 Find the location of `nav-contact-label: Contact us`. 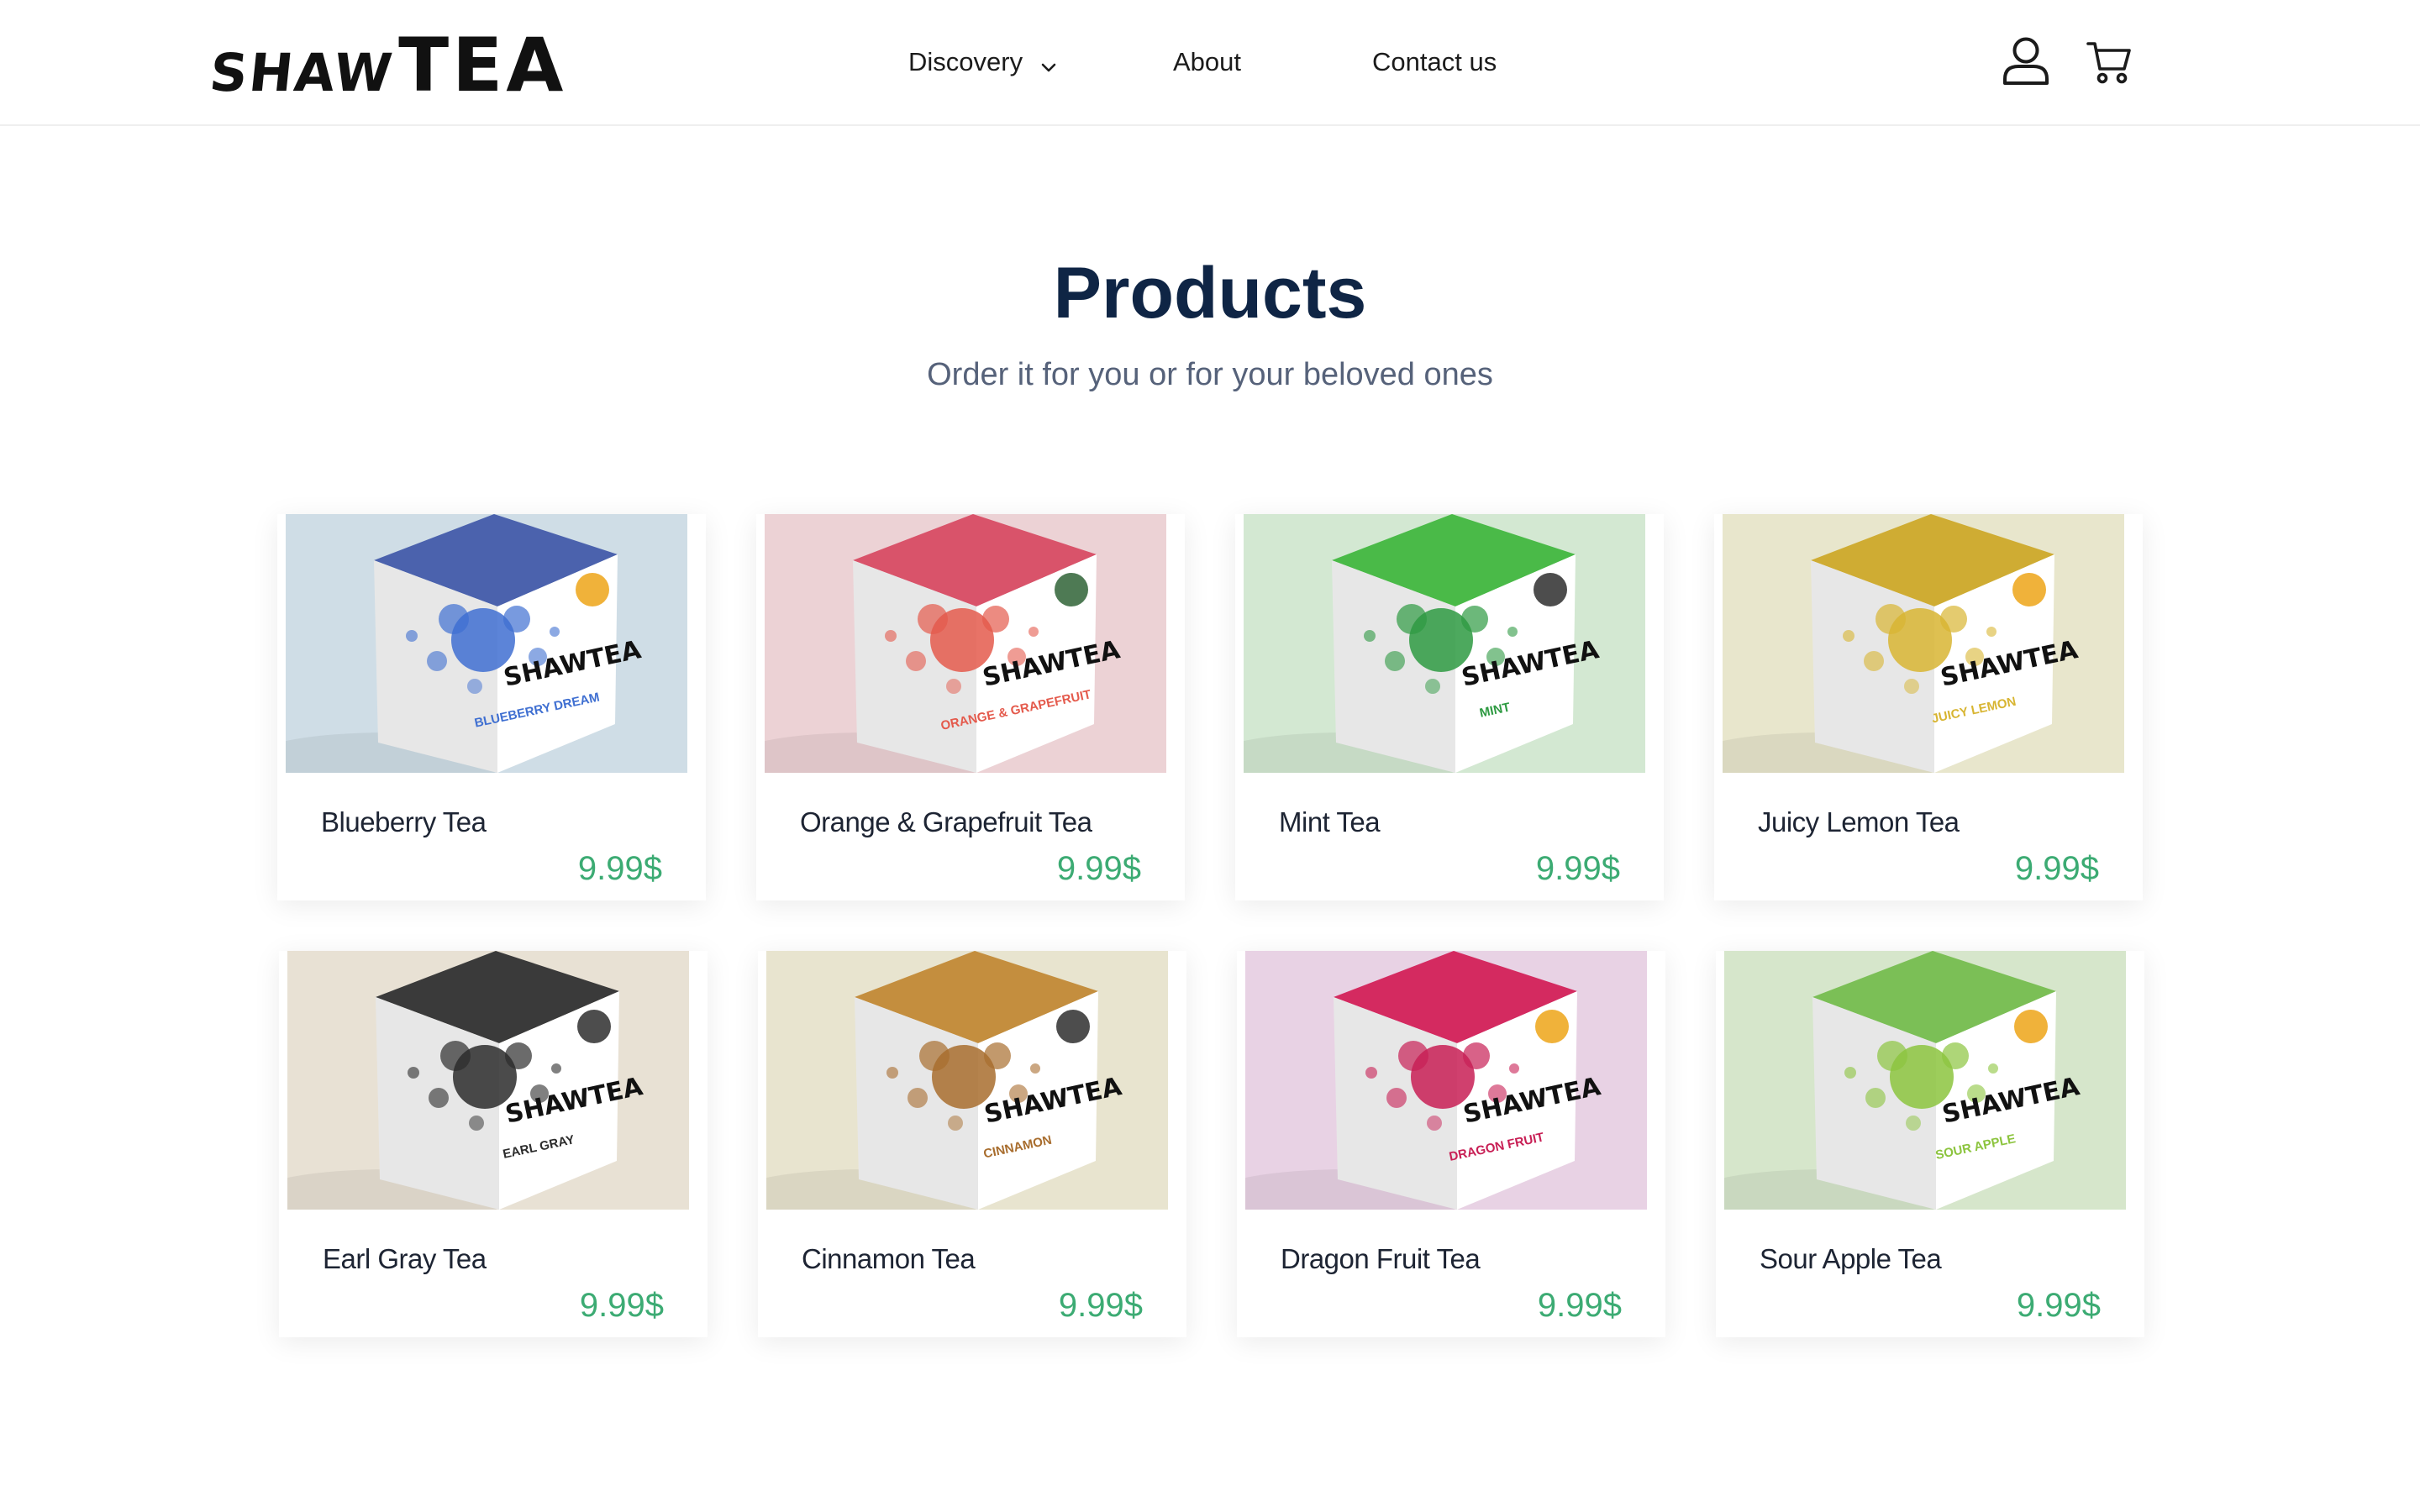

nav-contact-label: Contact us is located at coordinates (1435, 61).